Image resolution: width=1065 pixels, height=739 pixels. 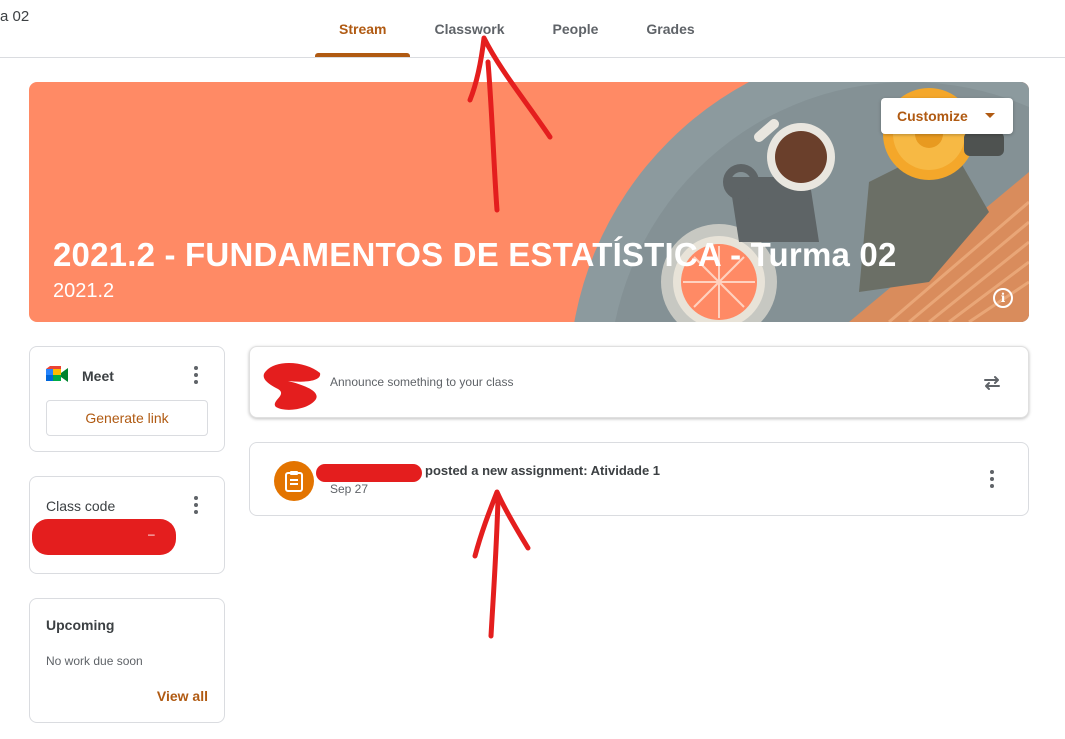 I want to click on upcoming-status: No work due soon, so click(x=94, y=661).